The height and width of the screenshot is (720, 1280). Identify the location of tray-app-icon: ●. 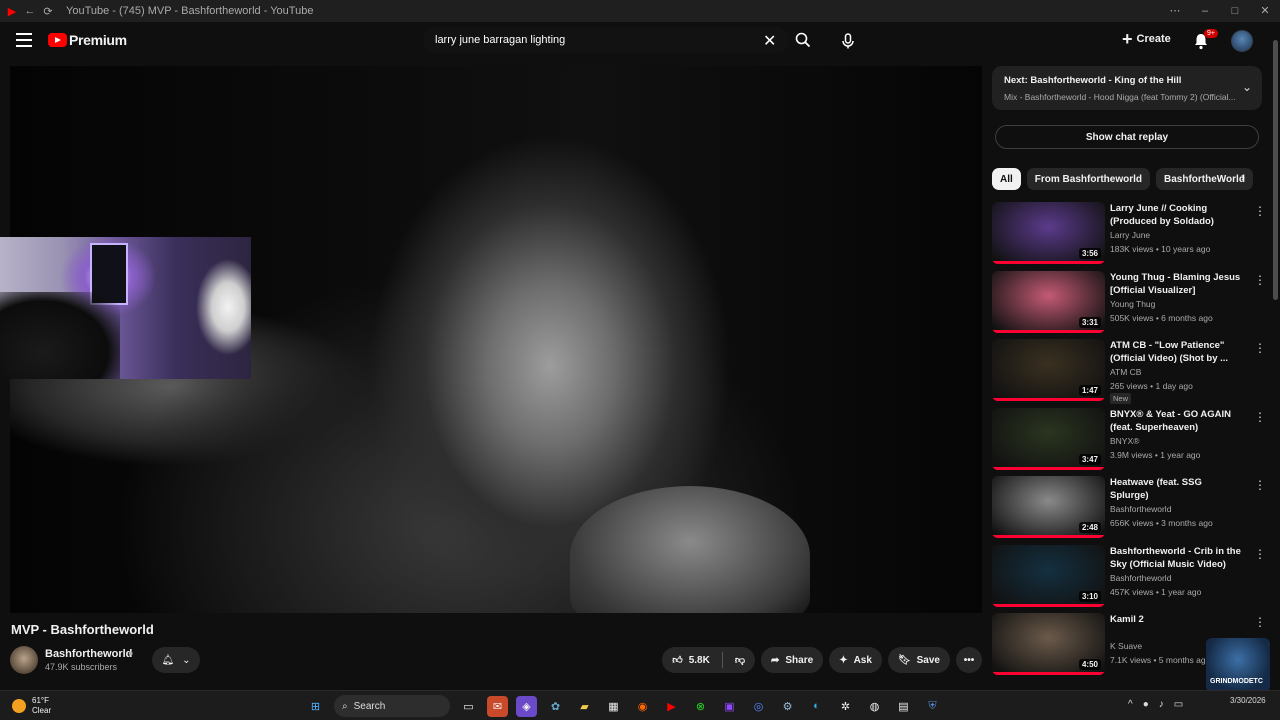
(1146, 704).